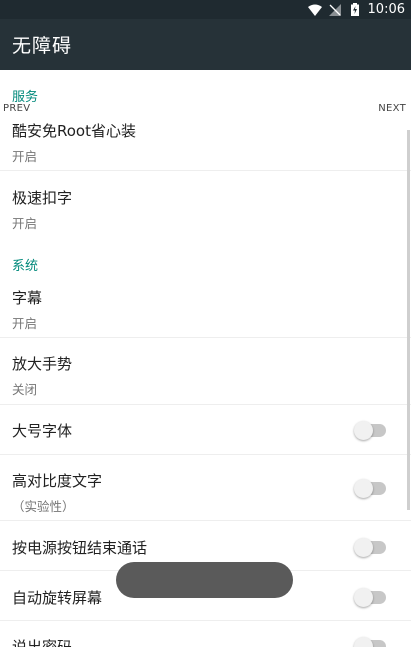 This screenshot has height=647, width=411. Describe the element at coordinates (205, 641) in the screenshot. I see `list-item-speak-password: 说出密码` at that location.